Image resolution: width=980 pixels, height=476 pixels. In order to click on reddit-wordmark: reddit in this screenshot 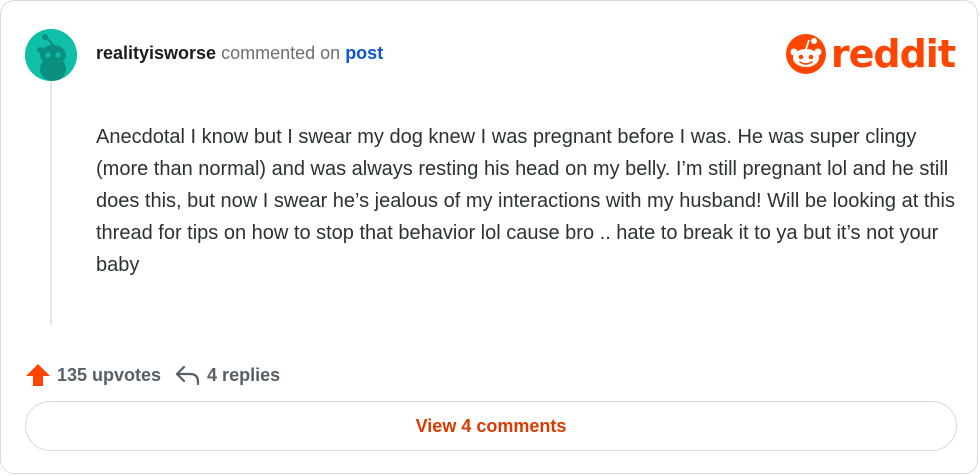, I will do `click(893, 54)`.